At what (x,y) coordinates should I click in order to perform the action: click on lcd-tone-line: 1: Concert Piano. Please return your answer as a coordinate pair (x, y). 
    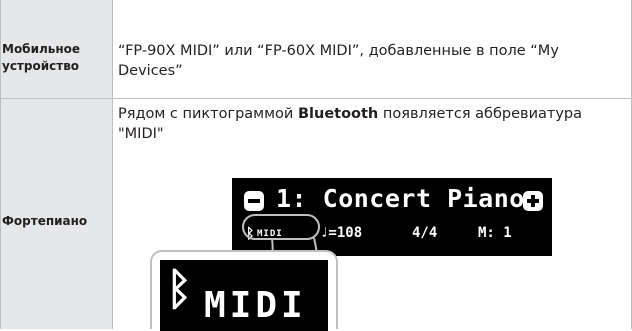
    Looking at the image, I should click on (392, 199).